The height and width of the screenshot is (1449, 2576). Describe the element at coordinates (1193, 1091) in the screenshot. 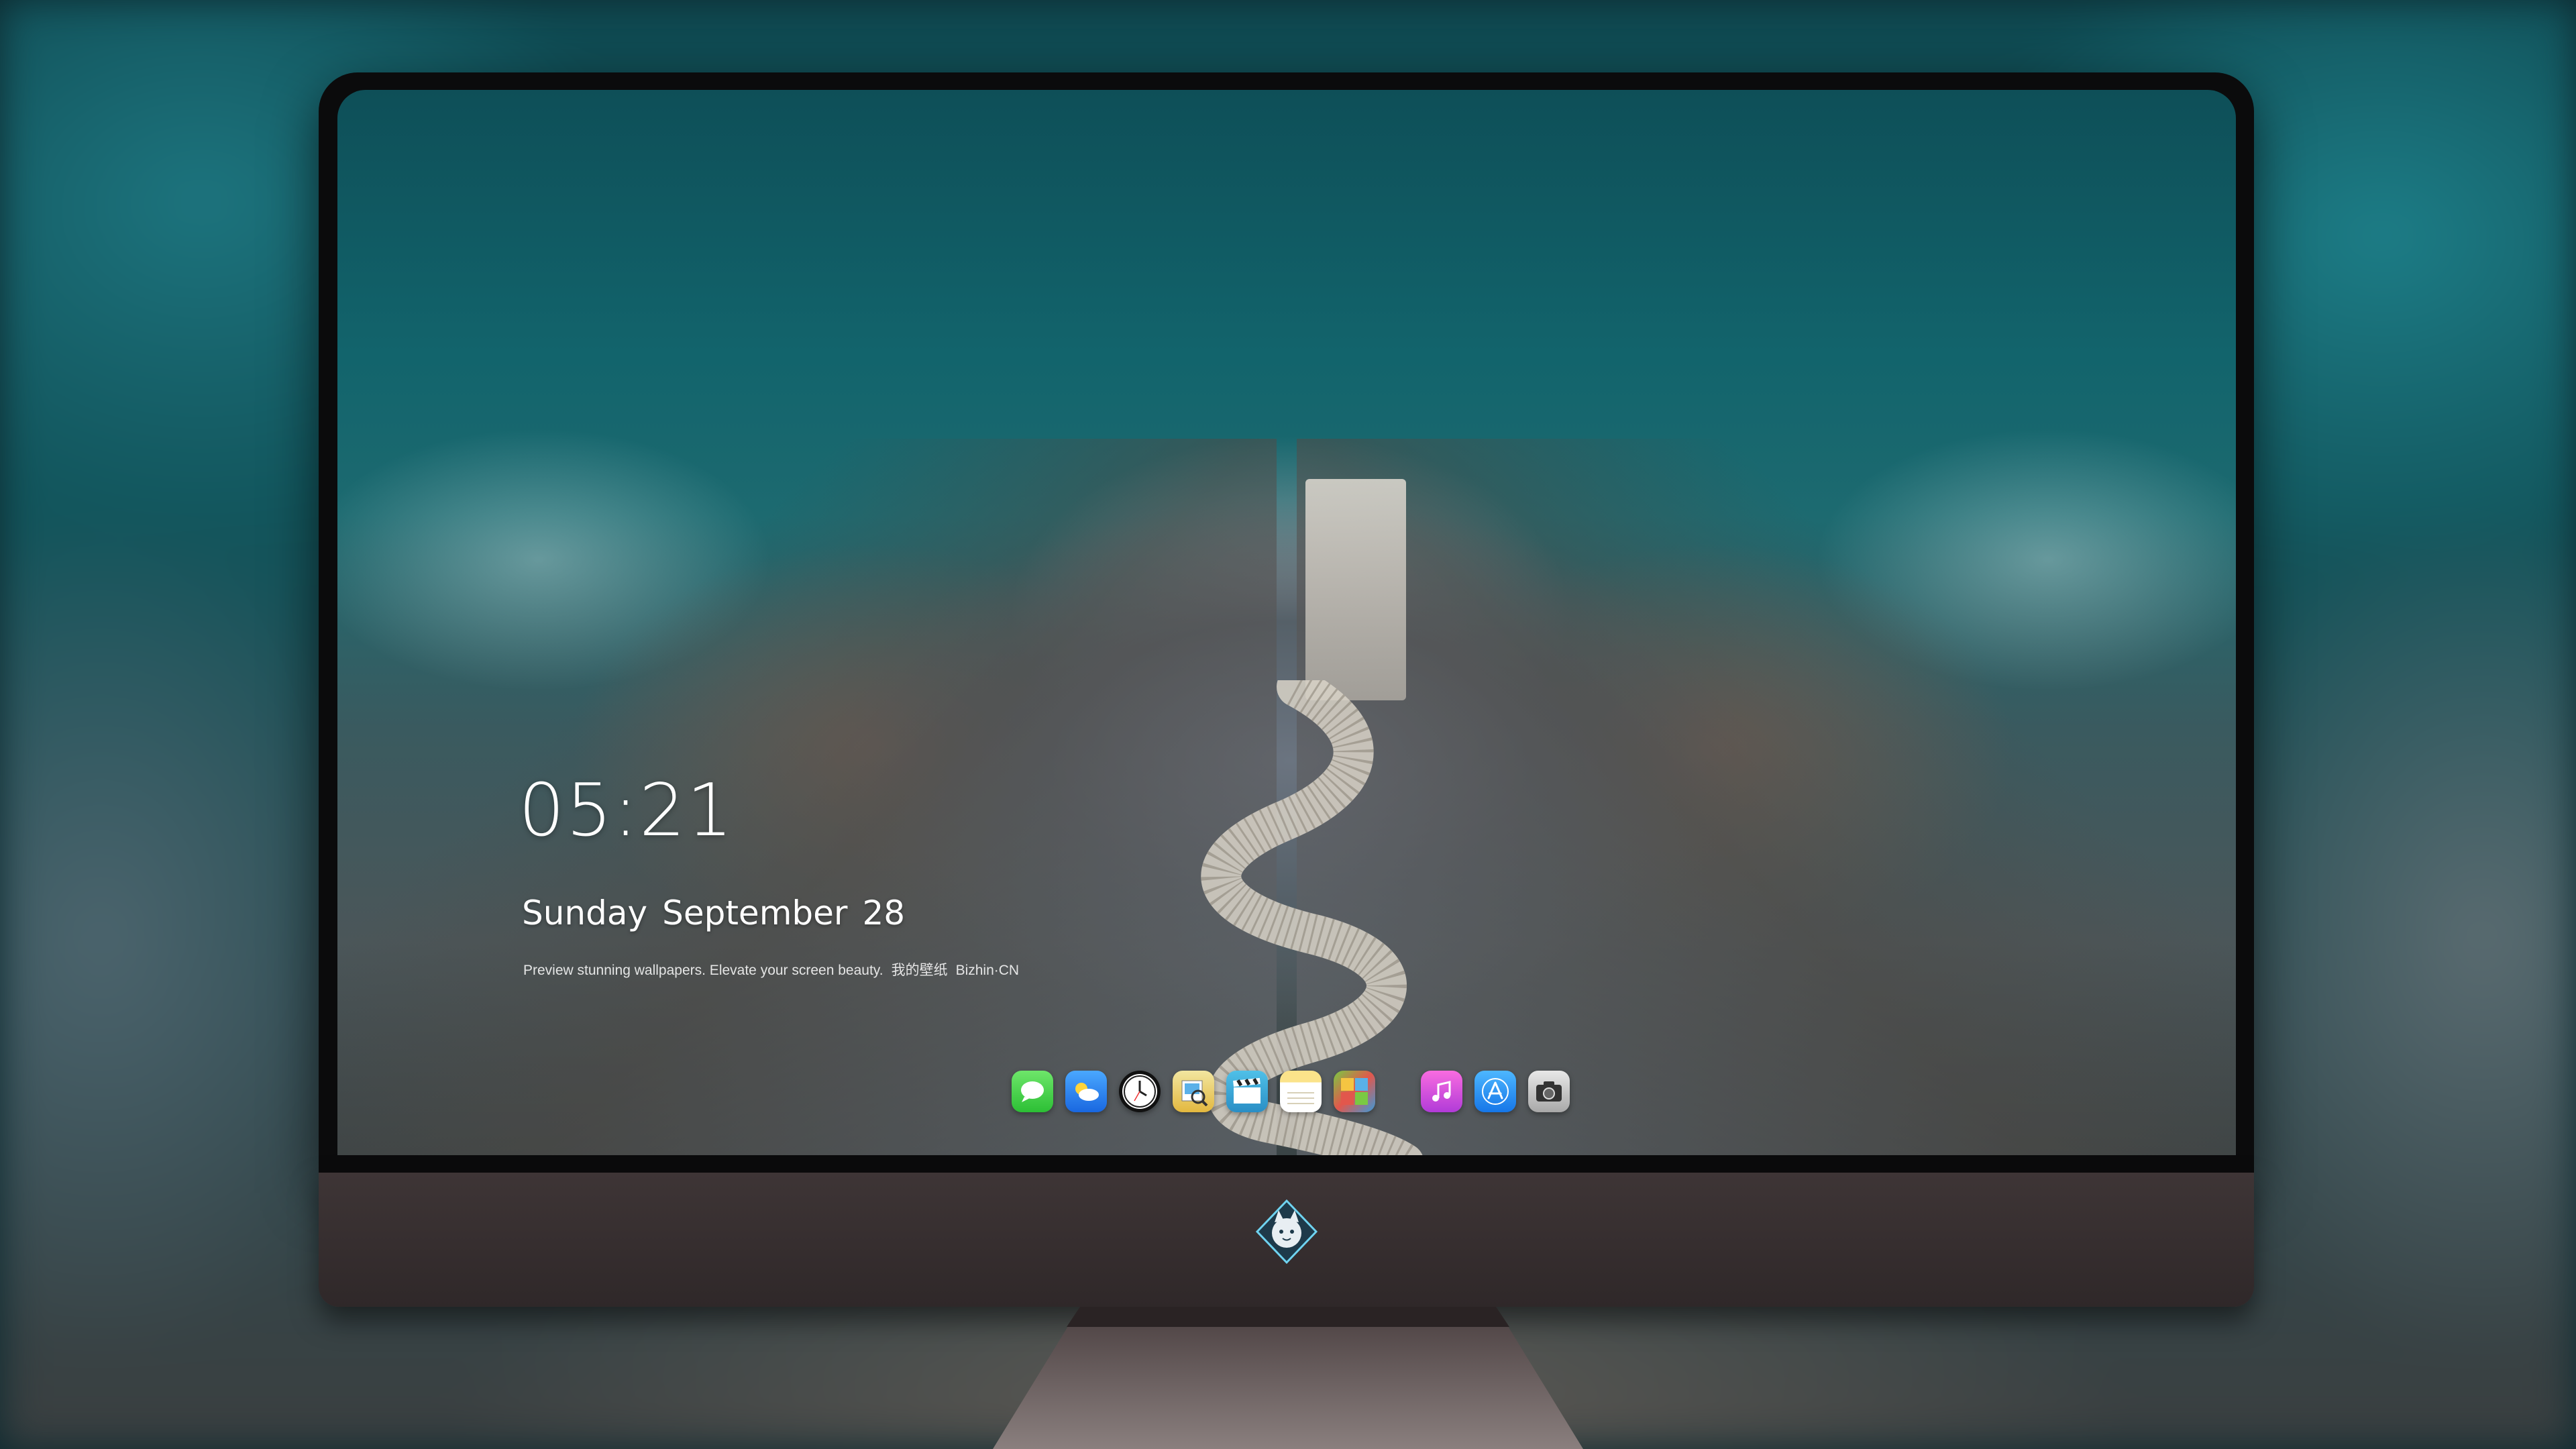

I see `preview-icon` at that location.